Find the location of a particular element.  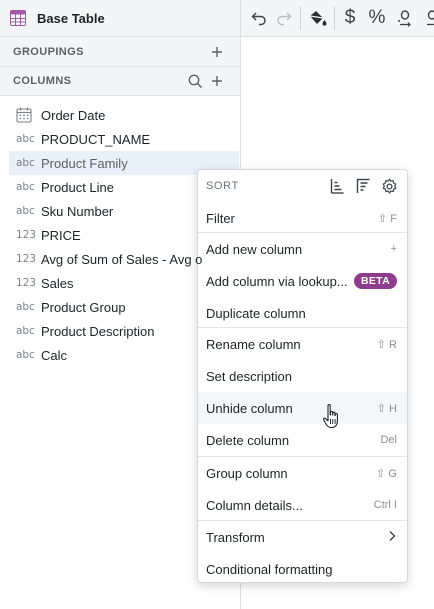

columns-label: COLUMNS is located at coordinates (42, 81).